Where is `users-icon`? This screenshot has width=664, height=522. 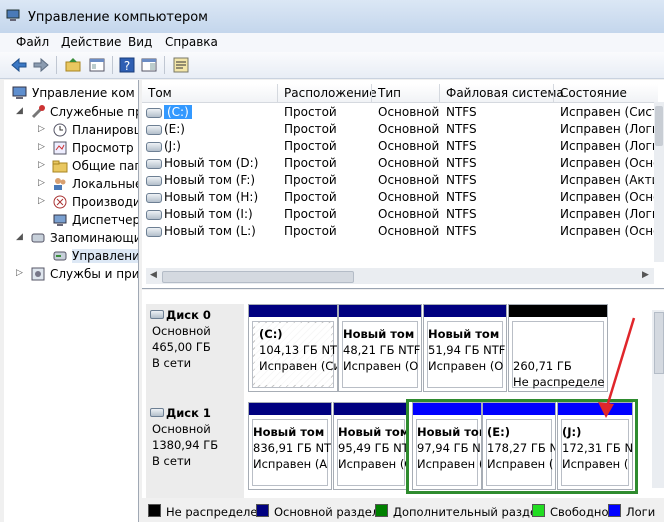
users-icon is located at coordinates (60, 184).